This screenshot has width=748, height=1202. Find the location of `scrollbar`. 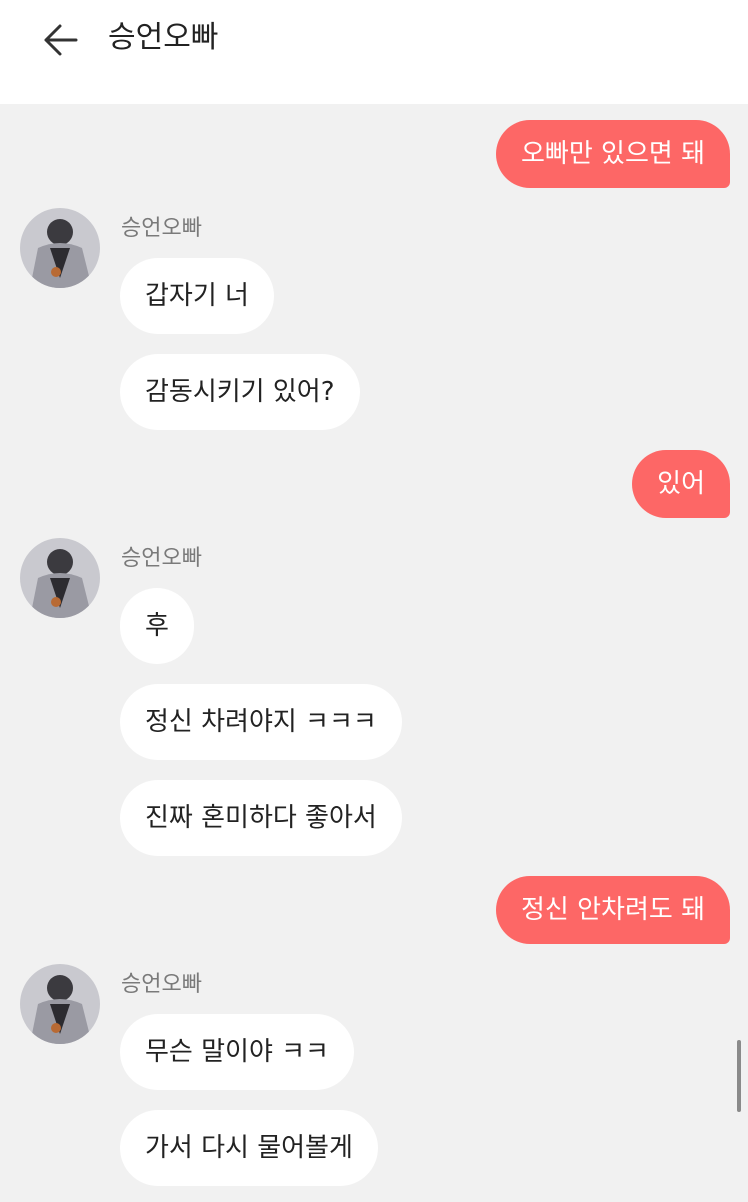

scrollbar is located at coordinates (739, 1076).